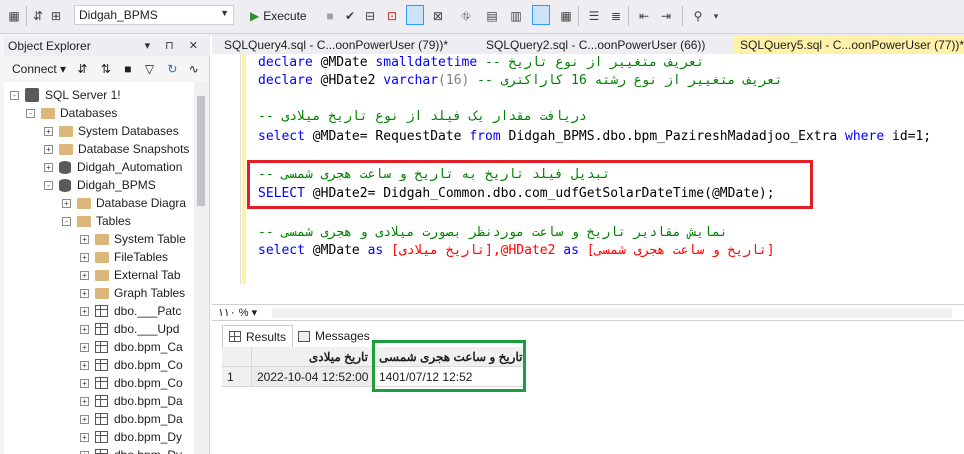  Describe the element at coordinates (150, 293) in the screenshot. I see `tree-item-label: Graph Tables` at that location.